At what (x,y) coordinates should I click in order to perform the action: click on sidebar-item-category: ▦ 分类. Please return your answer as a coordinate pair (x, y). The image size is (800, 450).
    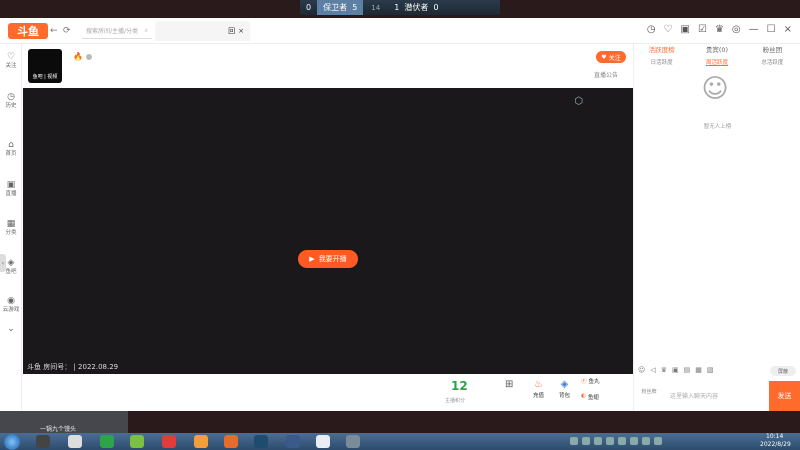
    Looking at the image, I should click on (11, 228).